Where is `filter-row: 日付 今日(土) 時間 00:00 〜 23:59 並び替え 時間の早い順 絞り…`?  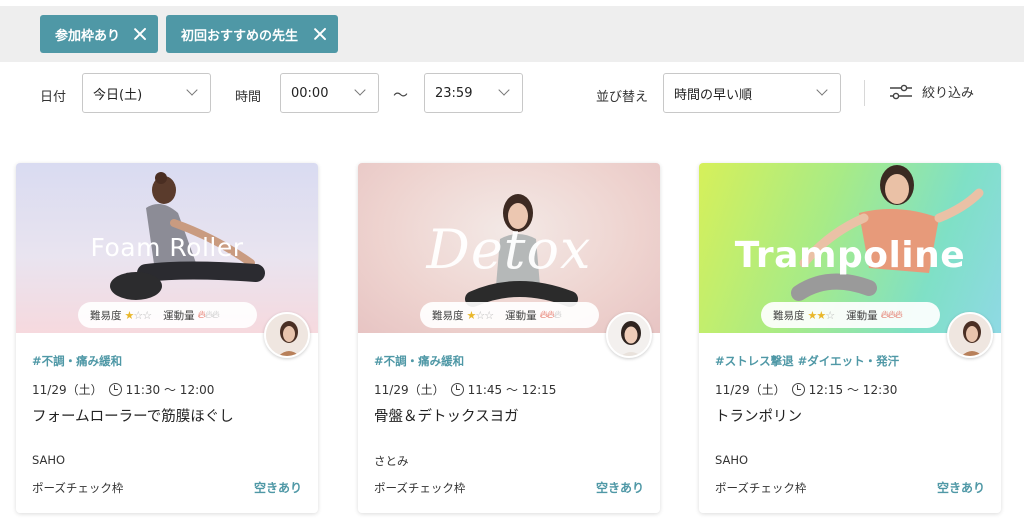 filter-row: 日付 今日(土) 時間 00:00 〜 23:59 並び替え 時間の早い順 絞り… is located at coordinates (512, 93).